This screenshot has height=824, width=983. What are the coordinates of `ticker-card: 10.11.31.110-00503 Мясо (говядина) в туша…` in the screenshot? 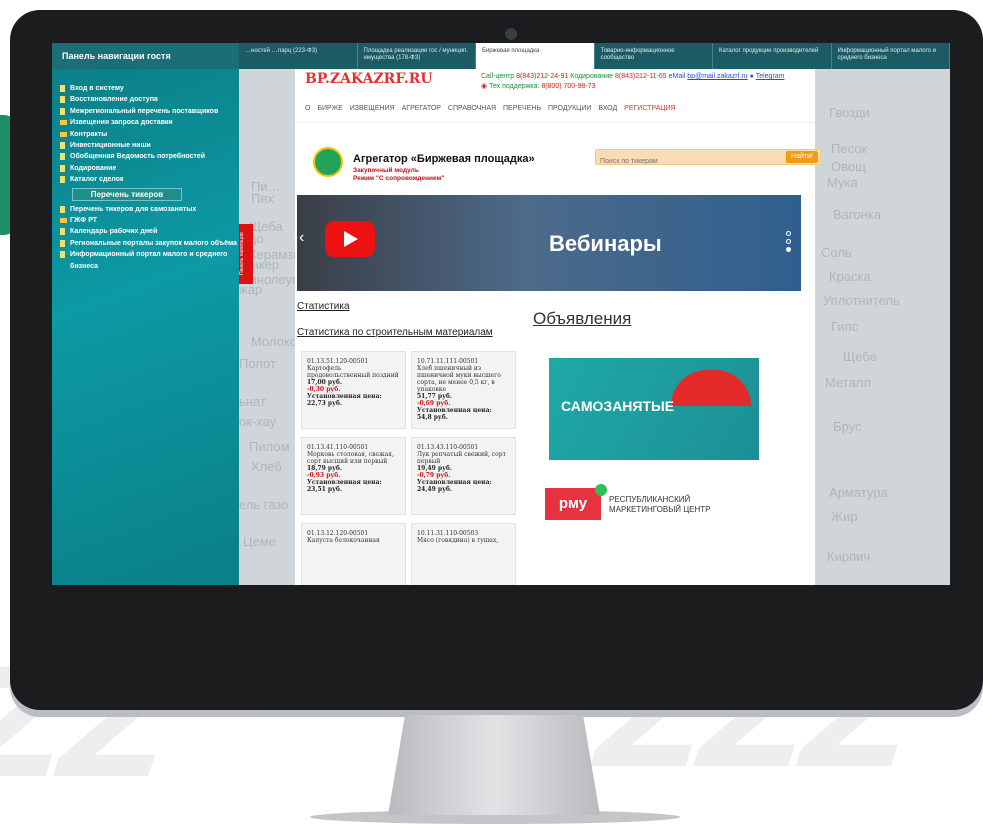 It's located at (463, 554).